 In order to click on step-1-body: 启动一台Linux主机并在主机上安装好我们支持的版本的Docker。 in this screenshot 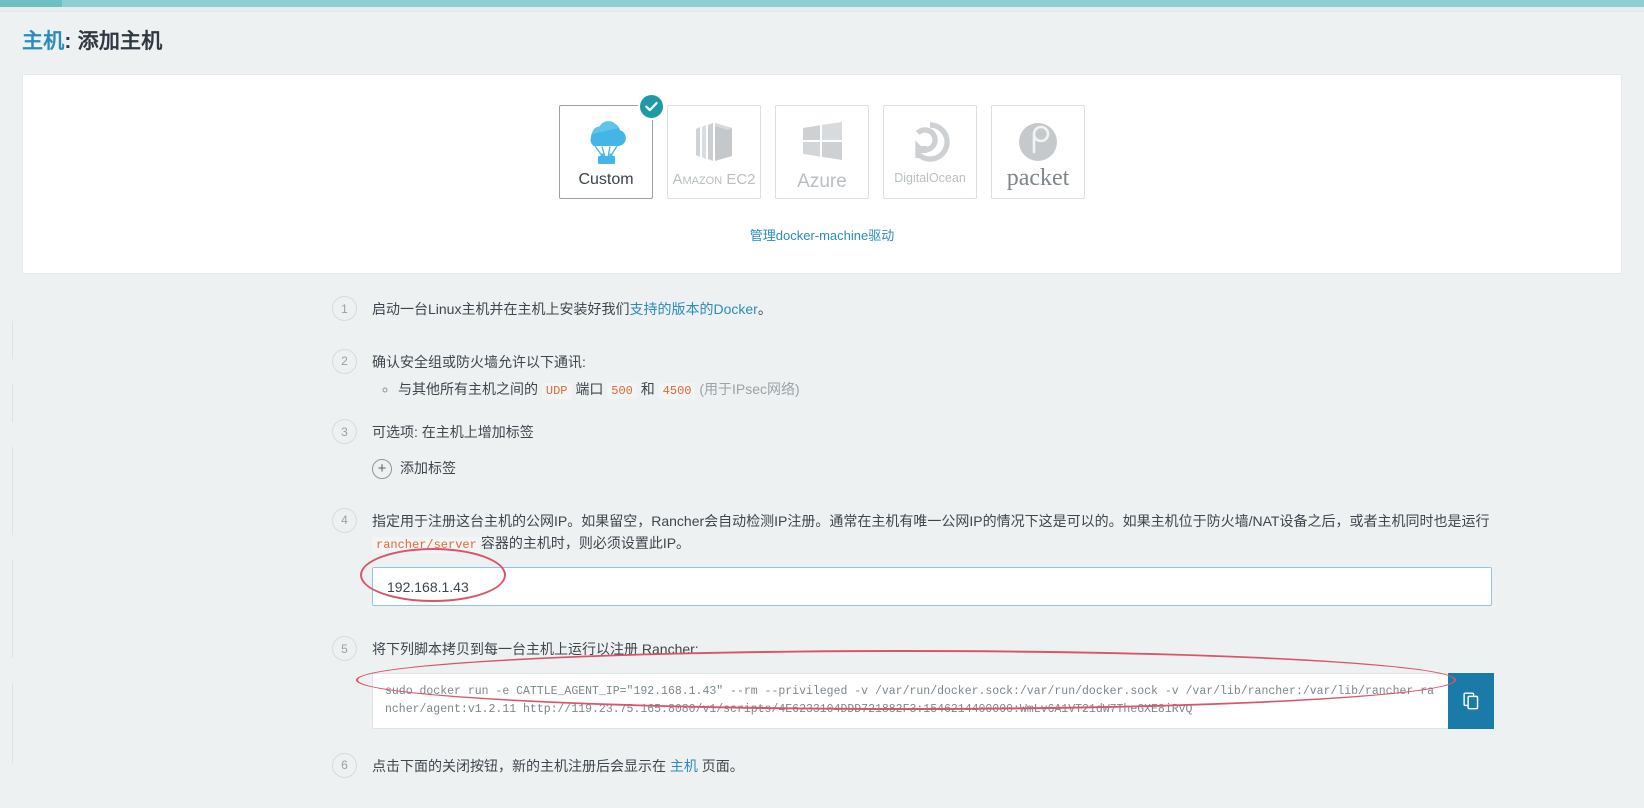, I will do `click(572, 308)`.